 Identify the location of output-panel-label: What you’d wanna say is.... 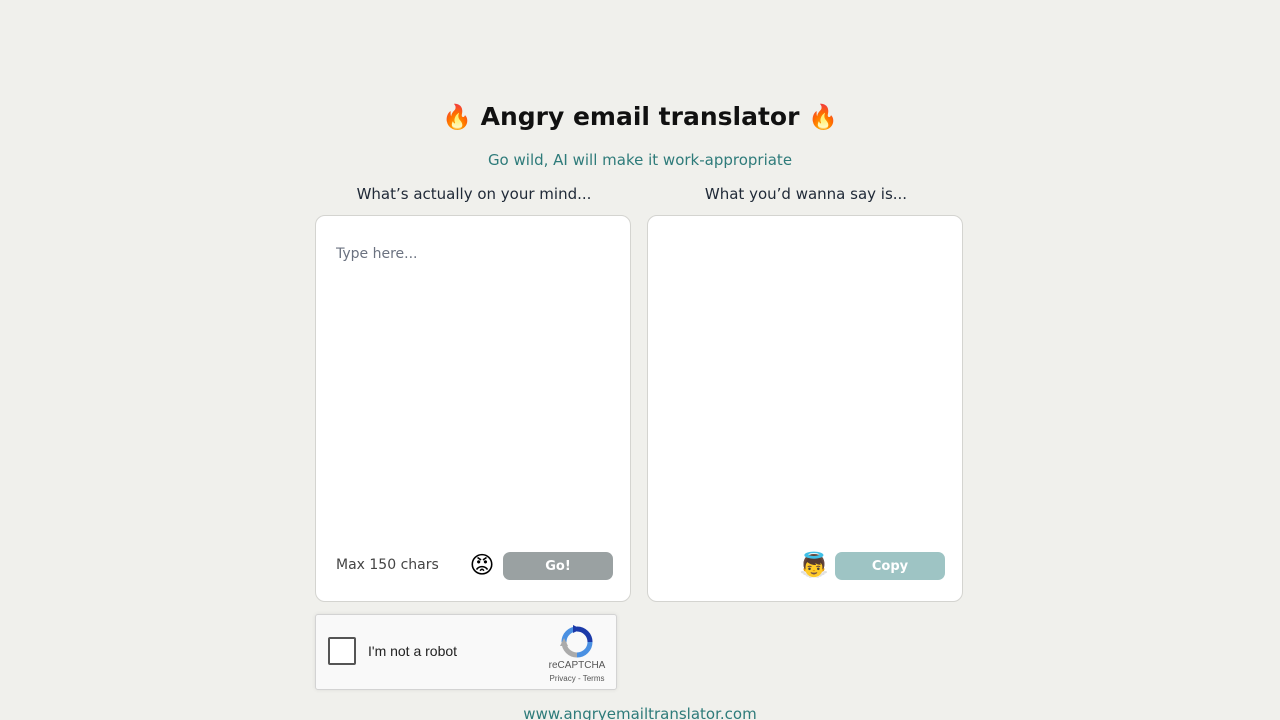
(806, 194).